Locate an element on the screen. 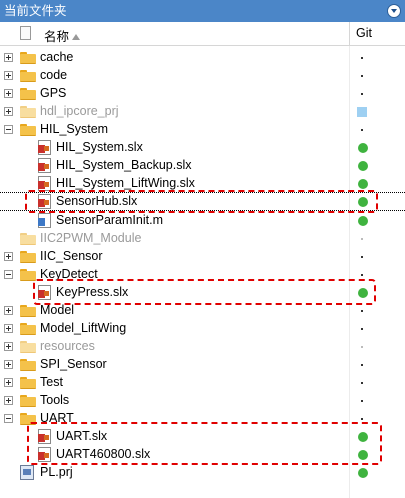 The height and width of the screenshot is (498, 405). project-file-icon is located at coordinates (27, 472).